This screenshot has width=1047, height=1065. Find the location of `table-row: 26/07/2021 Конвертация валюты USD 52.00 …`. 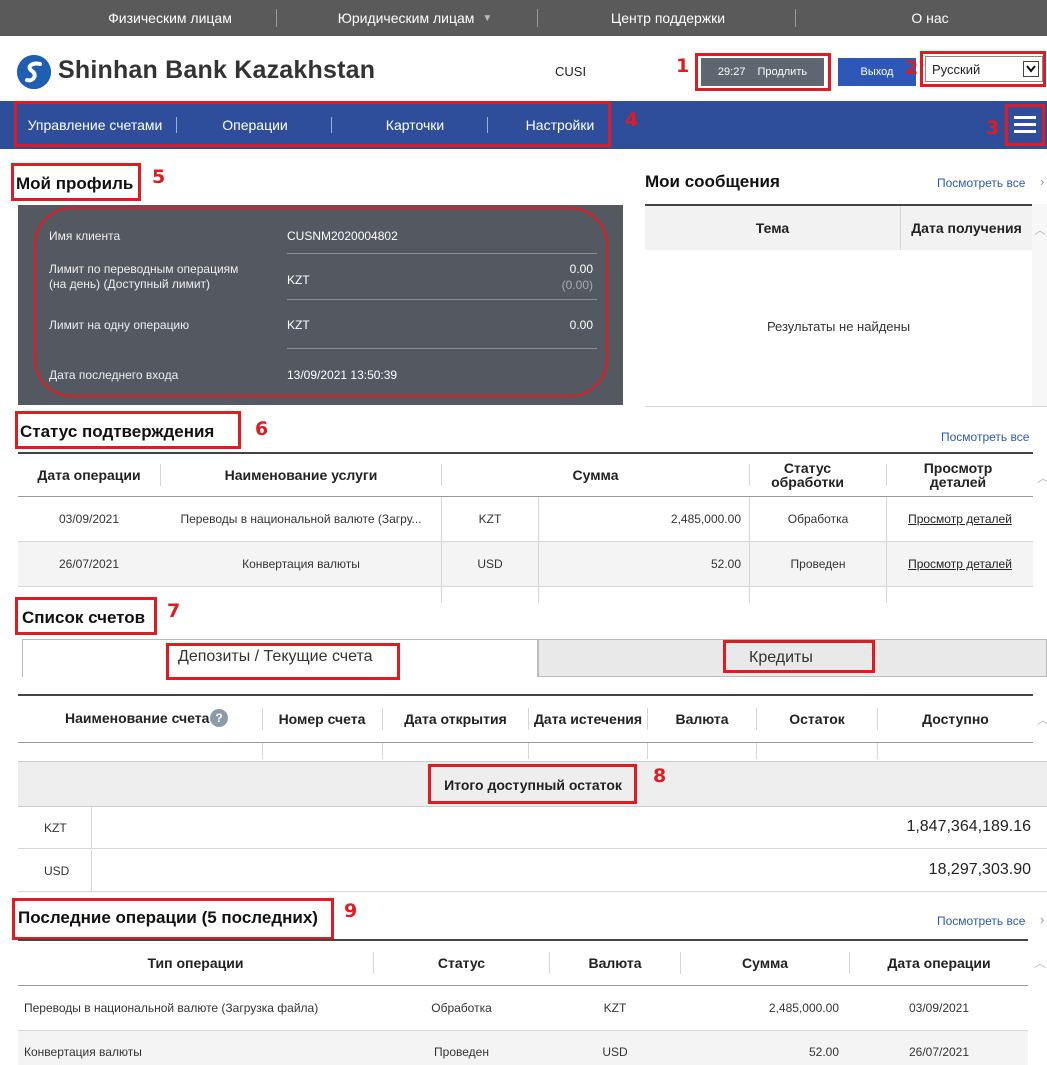

table-row: 26/07/2021 Конвертация валюты USD 52.00 … is located at coordinates (525, 564).